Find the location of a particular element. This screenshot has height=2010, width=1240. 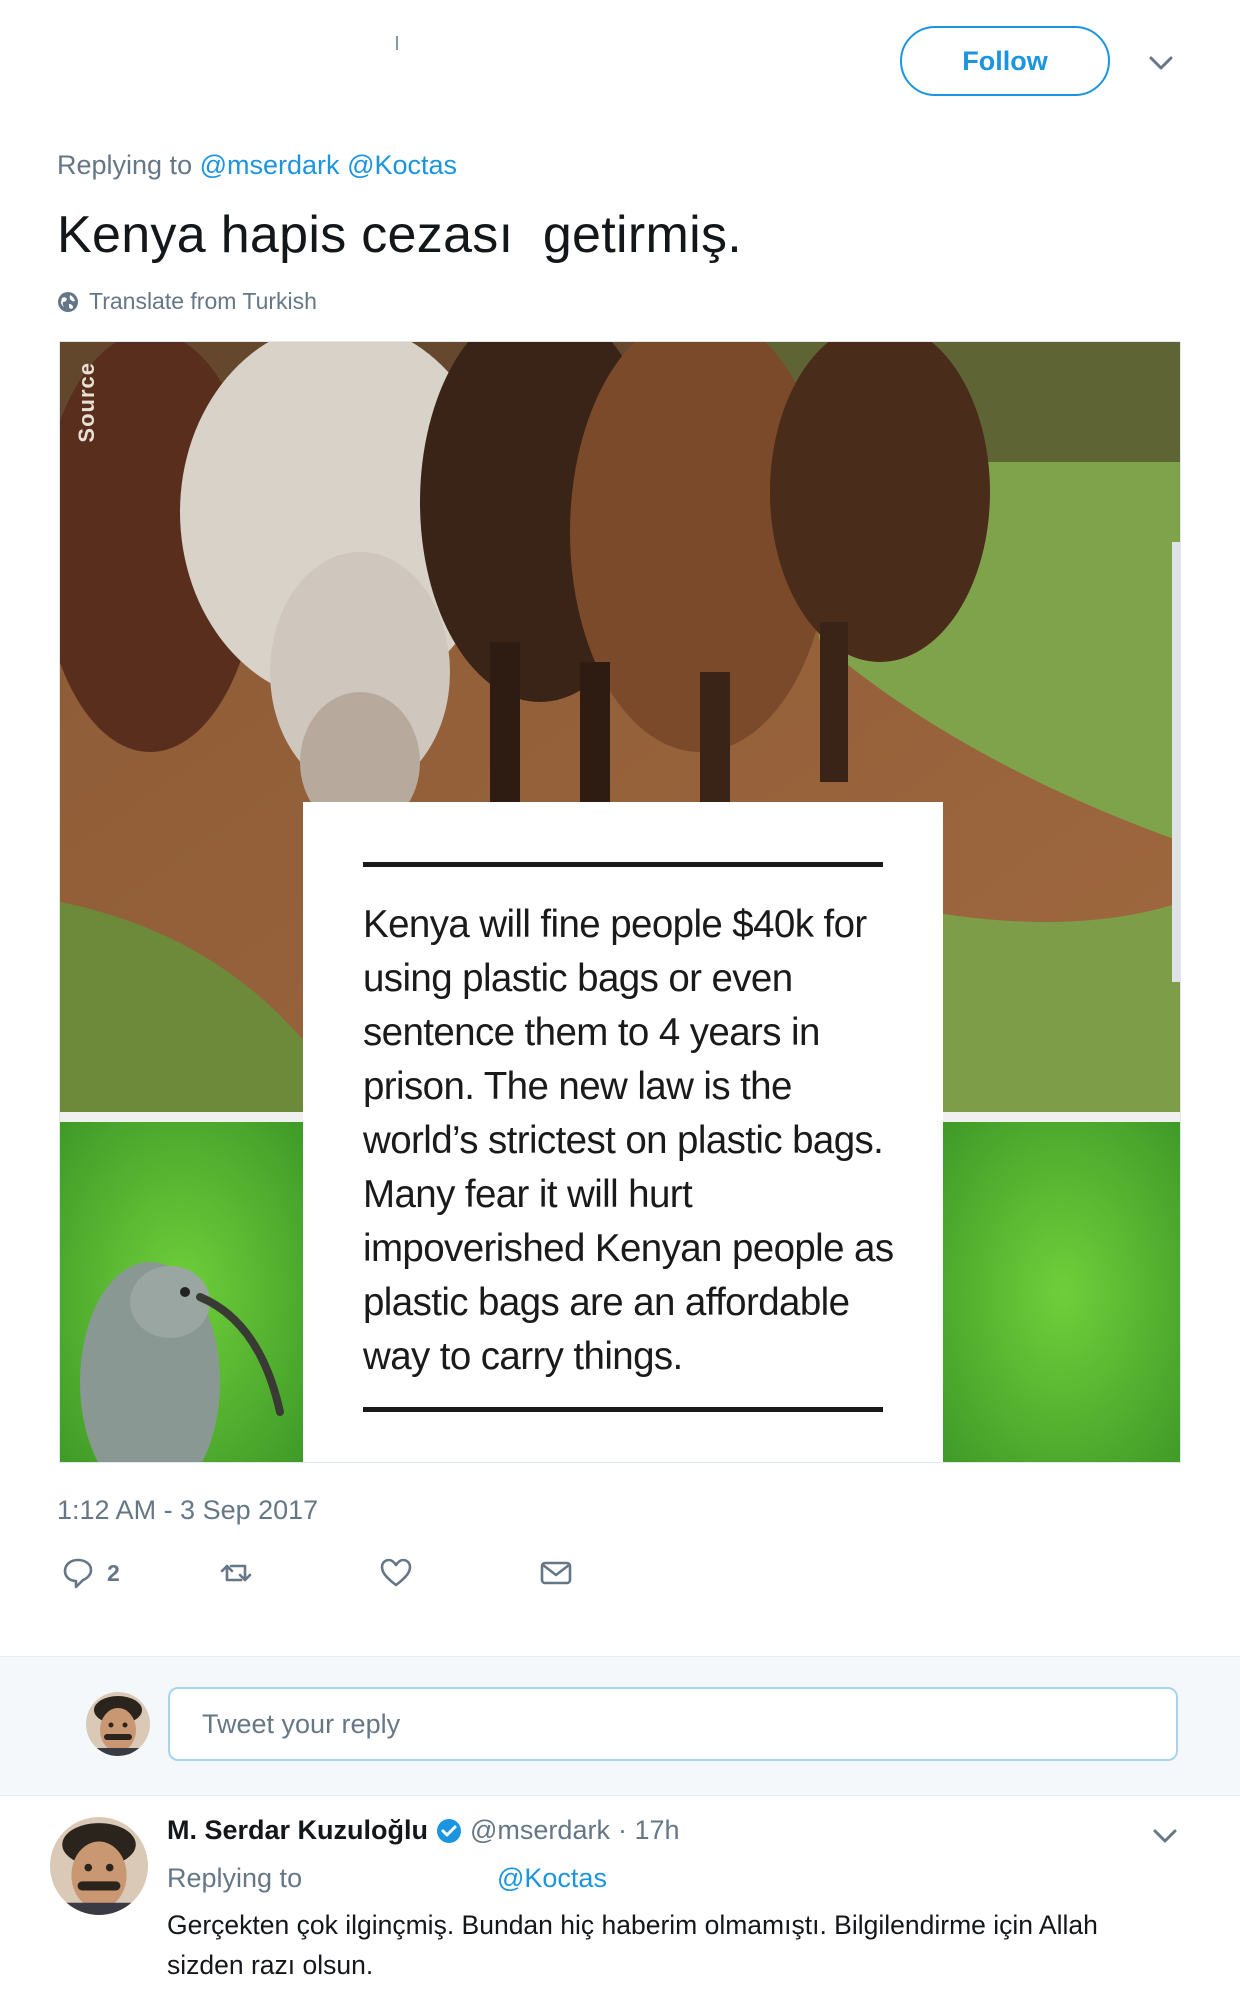

translate-label: Translate from Turkish is located at coordinates (203, 301).